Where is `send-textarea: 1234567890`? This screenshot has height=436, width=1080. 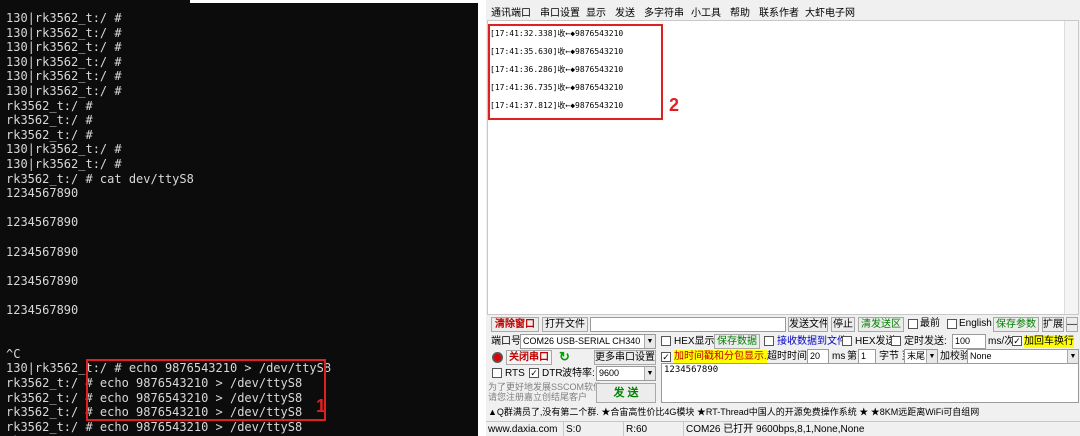
send-textarea: 1234567890 is located at coordinates (870, 383).